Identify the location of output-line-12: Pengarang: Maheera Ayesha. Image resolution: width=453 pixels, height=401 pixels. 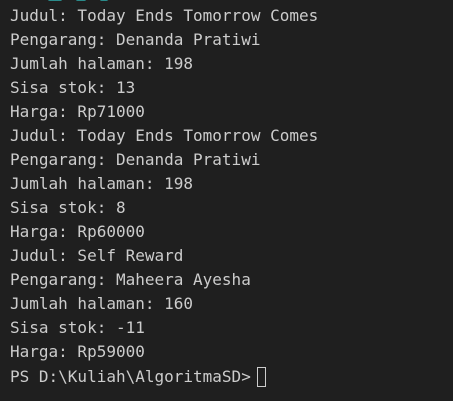
(130, 279).